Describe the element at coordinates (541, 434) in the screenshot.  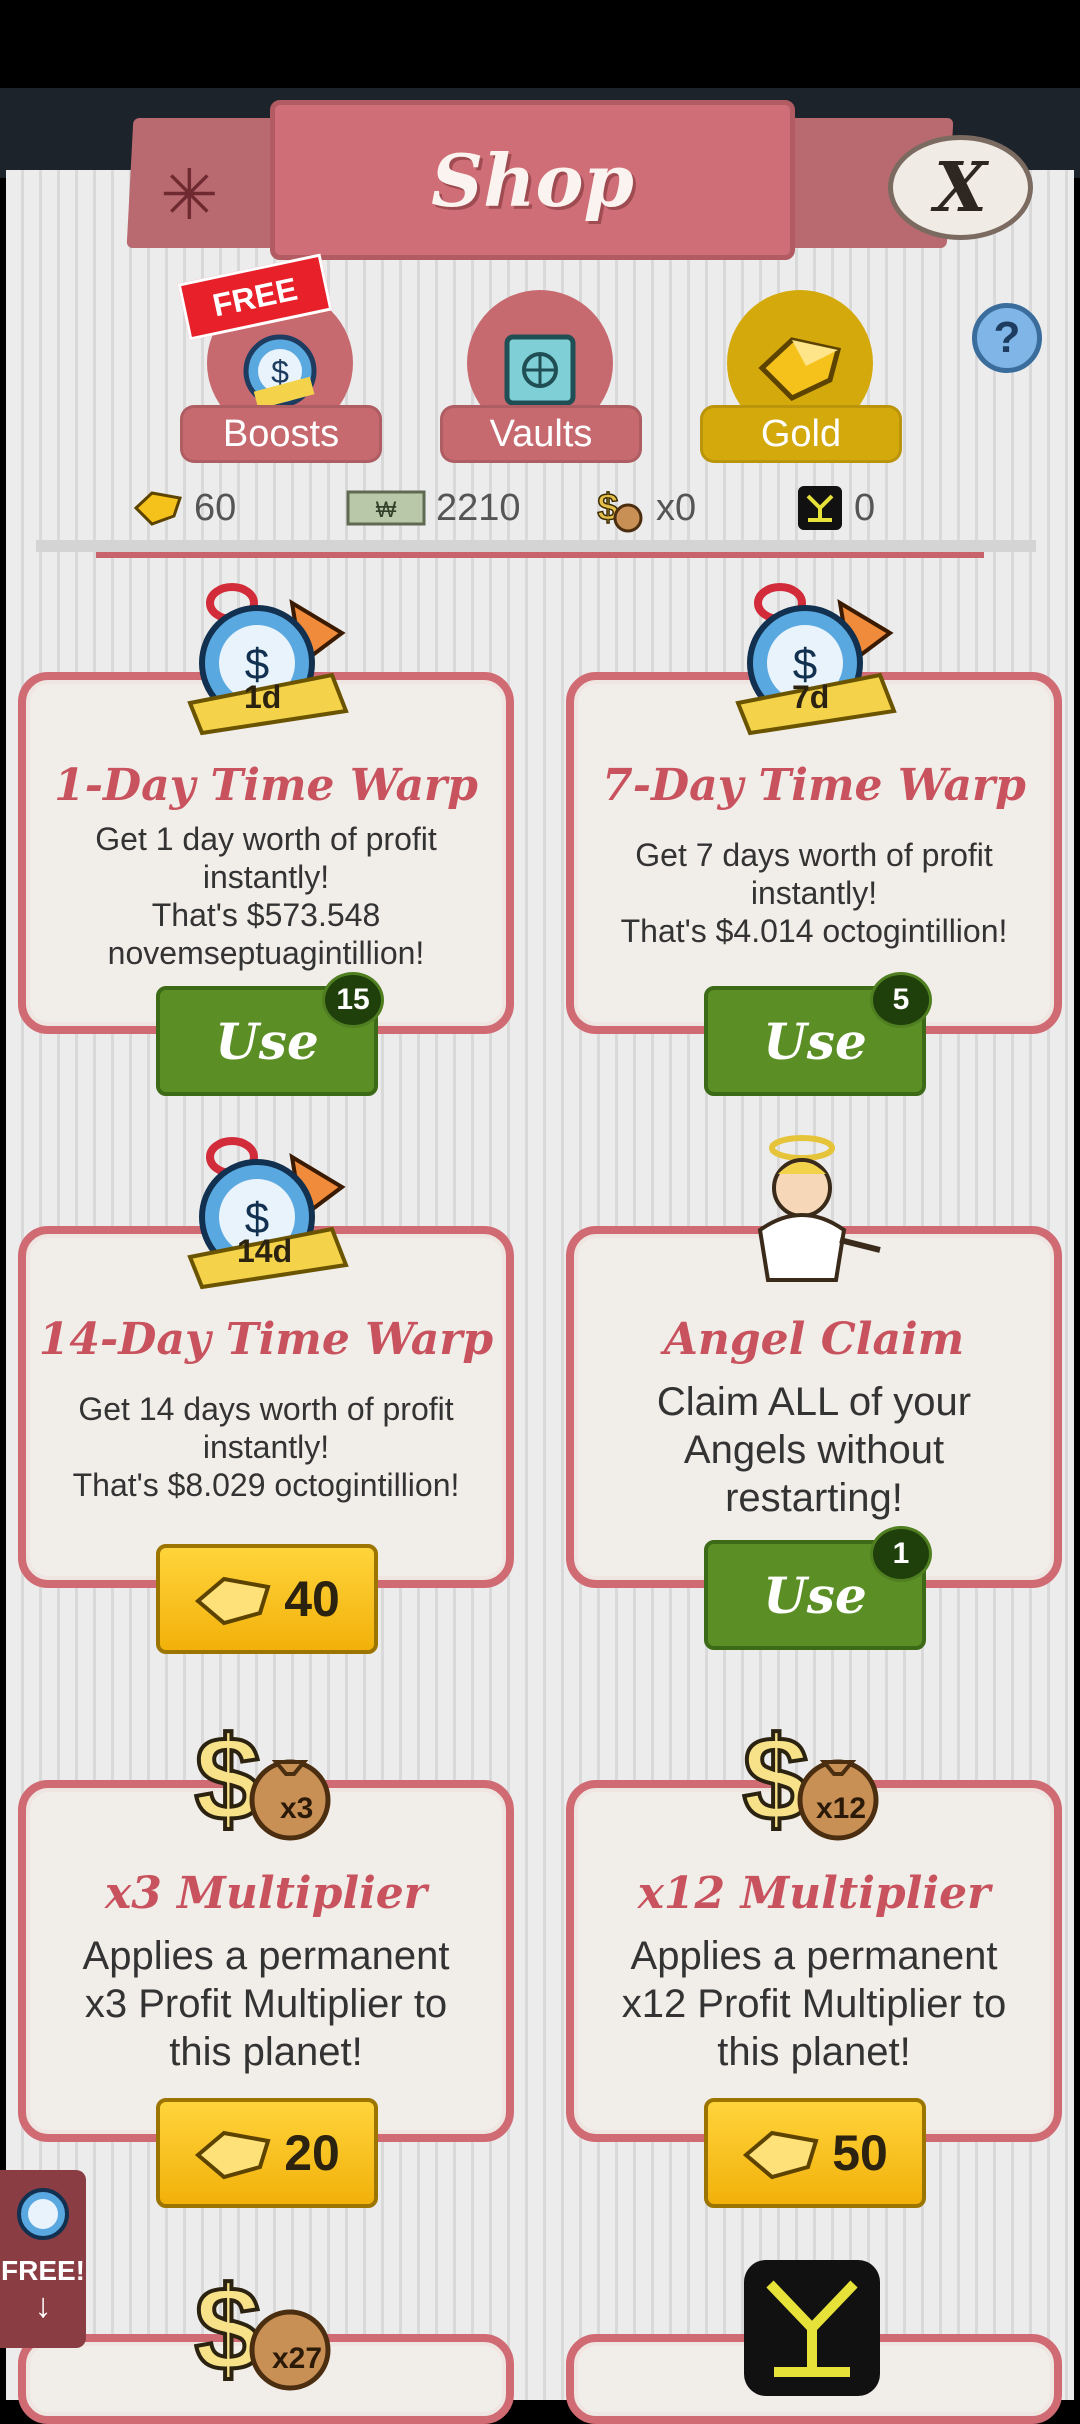
I see `tab-label: Vaults` at that location.